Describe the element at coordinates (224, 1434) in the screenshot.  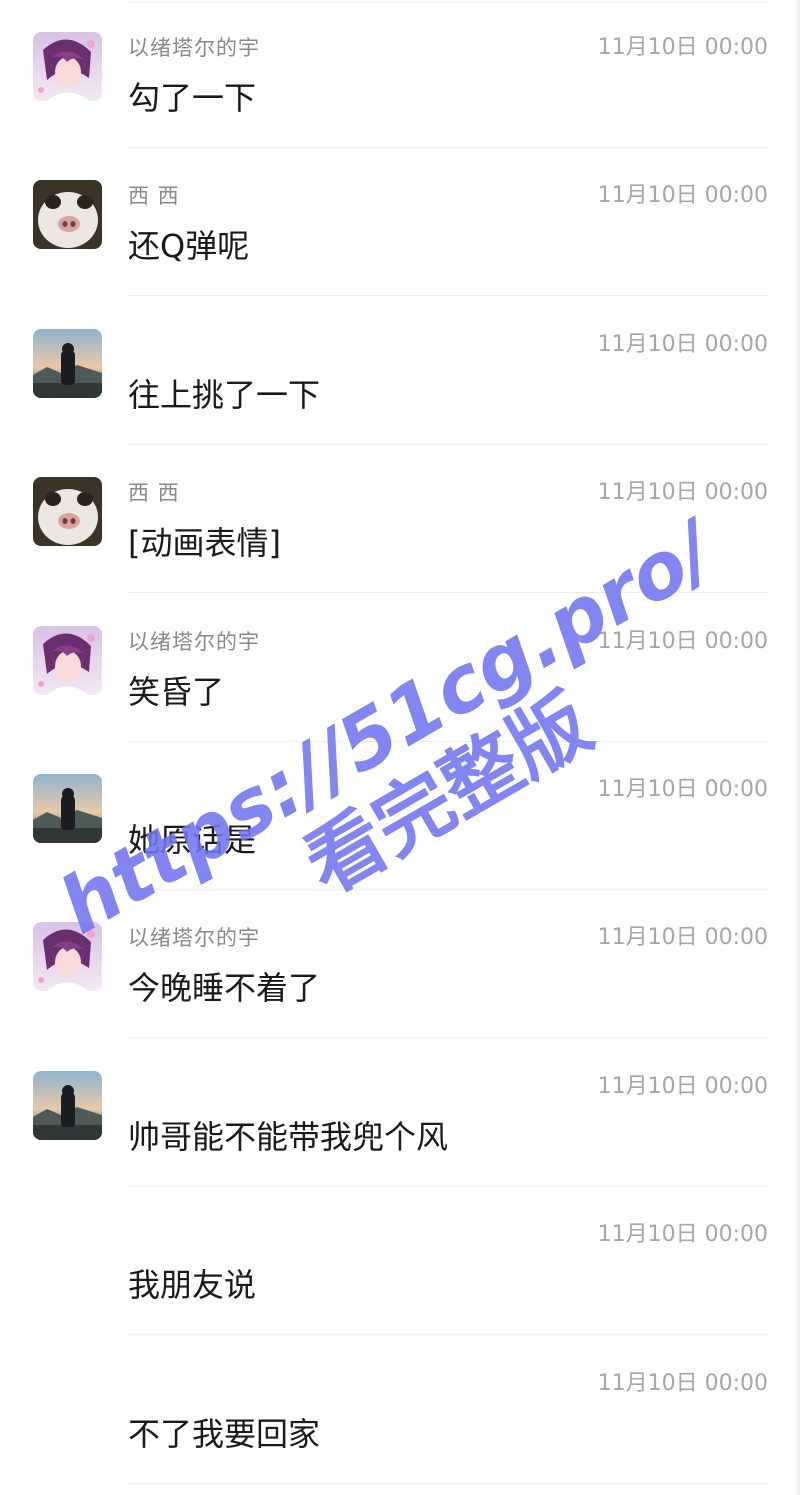
I see `message-text: 不了我要回家` at that location.